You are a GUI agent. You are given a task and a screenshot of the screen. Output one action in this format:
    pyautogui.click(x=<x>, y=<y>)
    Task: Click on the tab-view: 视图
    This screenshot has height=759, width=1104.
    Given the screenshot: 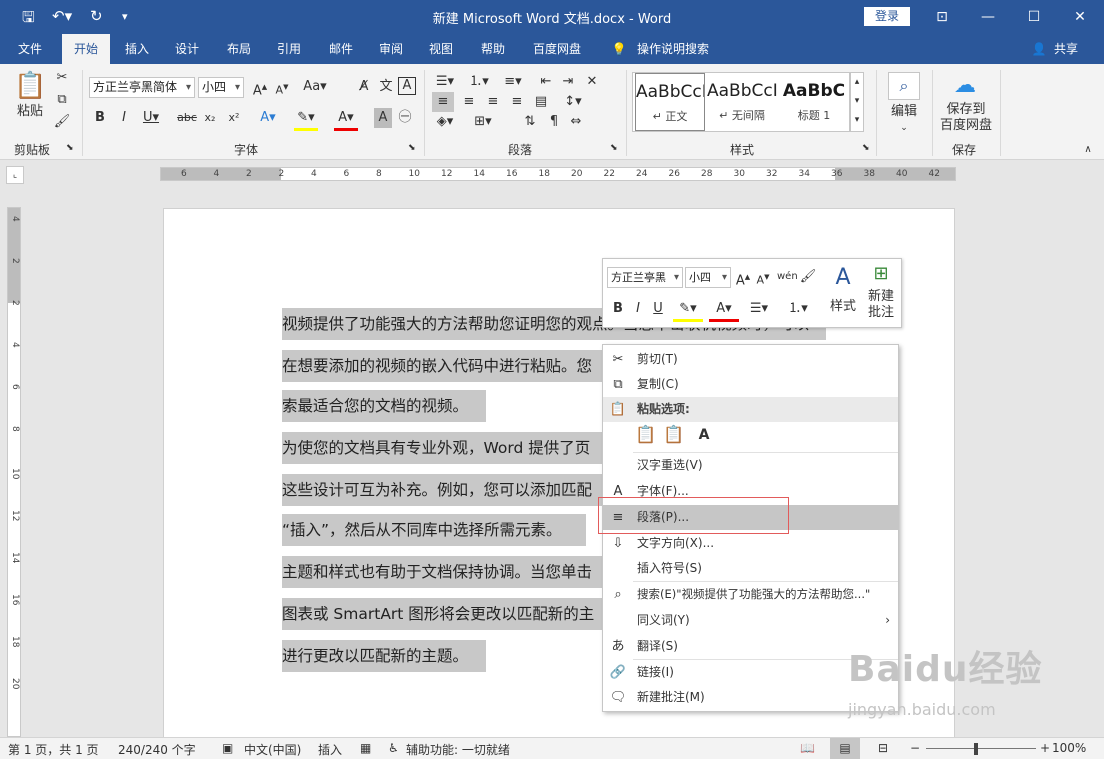 What is the action you would take?
    pyautogui.click(x=441, y=49)
    